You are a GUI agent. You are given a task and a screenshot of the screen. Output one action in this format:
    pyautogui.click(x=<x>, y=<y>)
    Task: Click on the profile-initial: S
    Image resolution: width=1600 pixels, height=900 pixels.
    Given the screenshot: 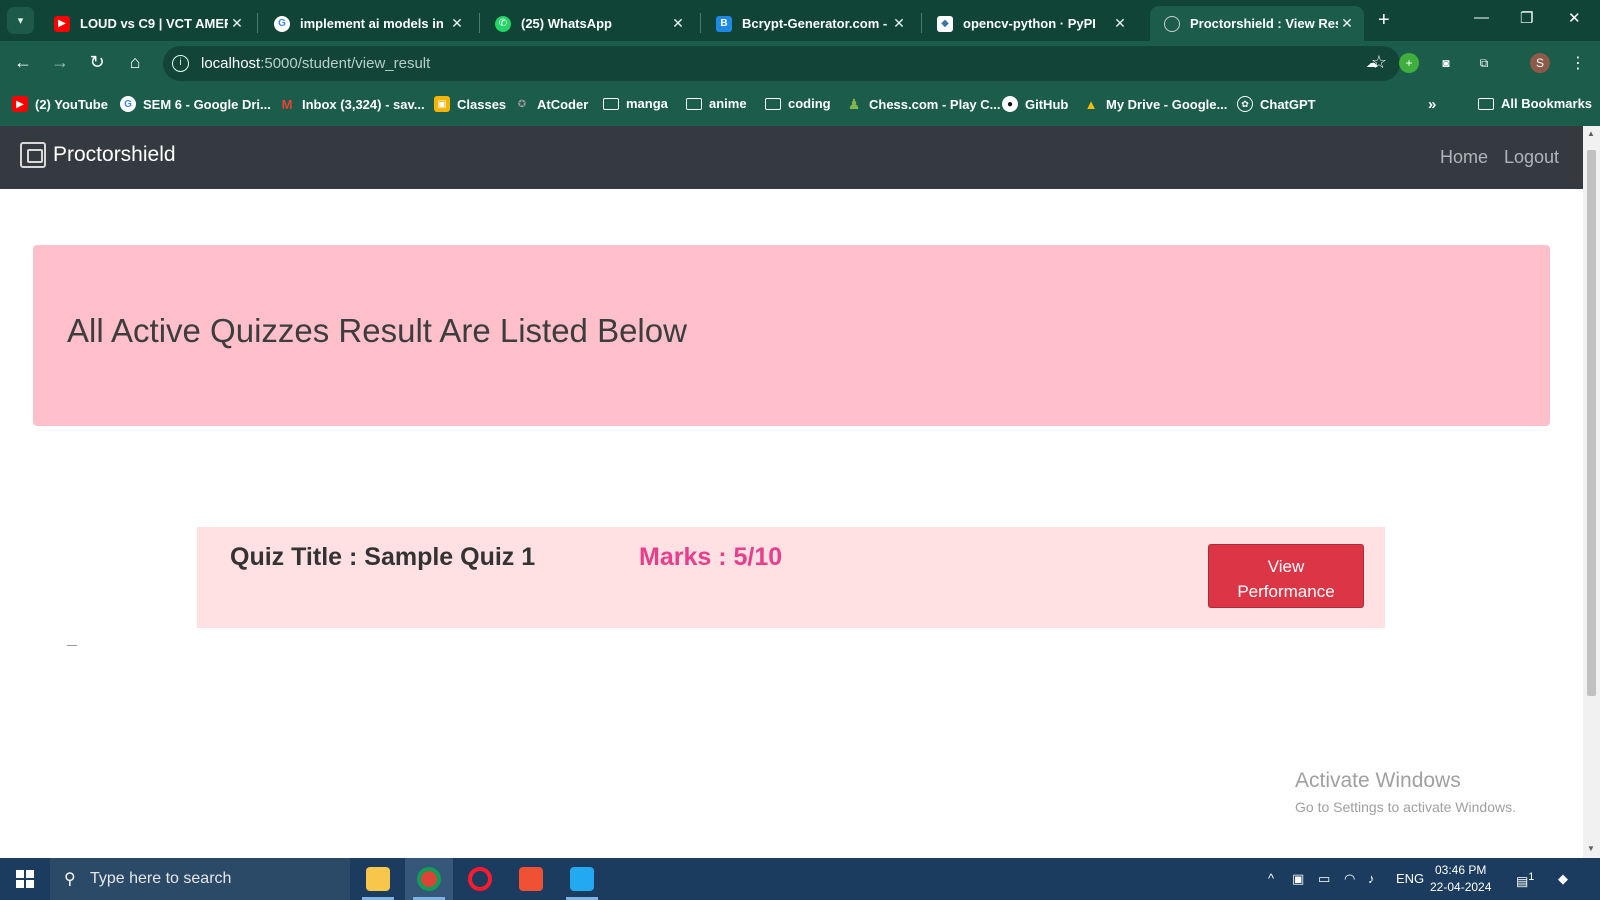 What is the action you would take?
    pyautogui.click(x=1539, y=63)
    